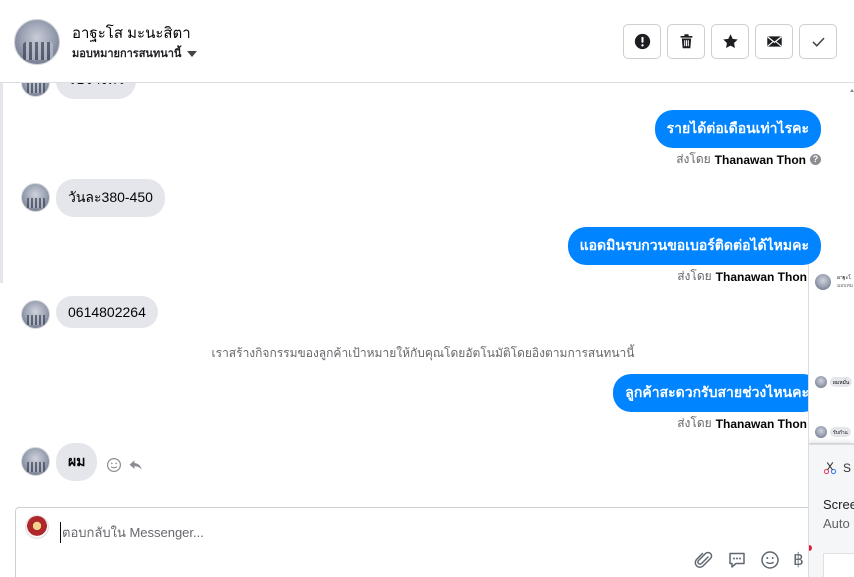  Describe the element at coordinates (798, 560) in the screenshot. I see `payment-icon: ฿` at that location.